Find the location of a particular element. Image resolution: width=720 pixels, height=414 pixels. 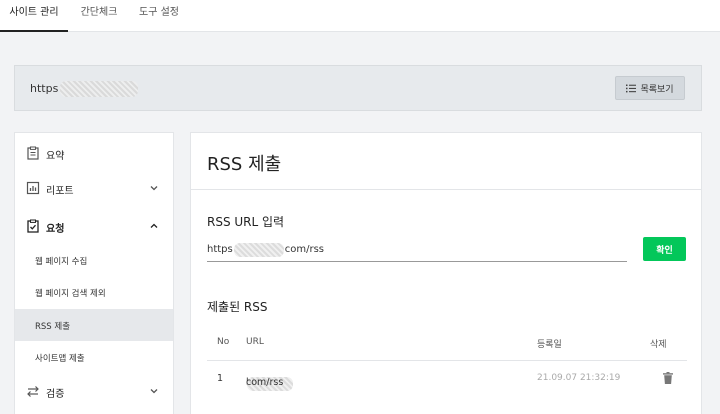

clipboard-icon is located at coordinates (33, 153).